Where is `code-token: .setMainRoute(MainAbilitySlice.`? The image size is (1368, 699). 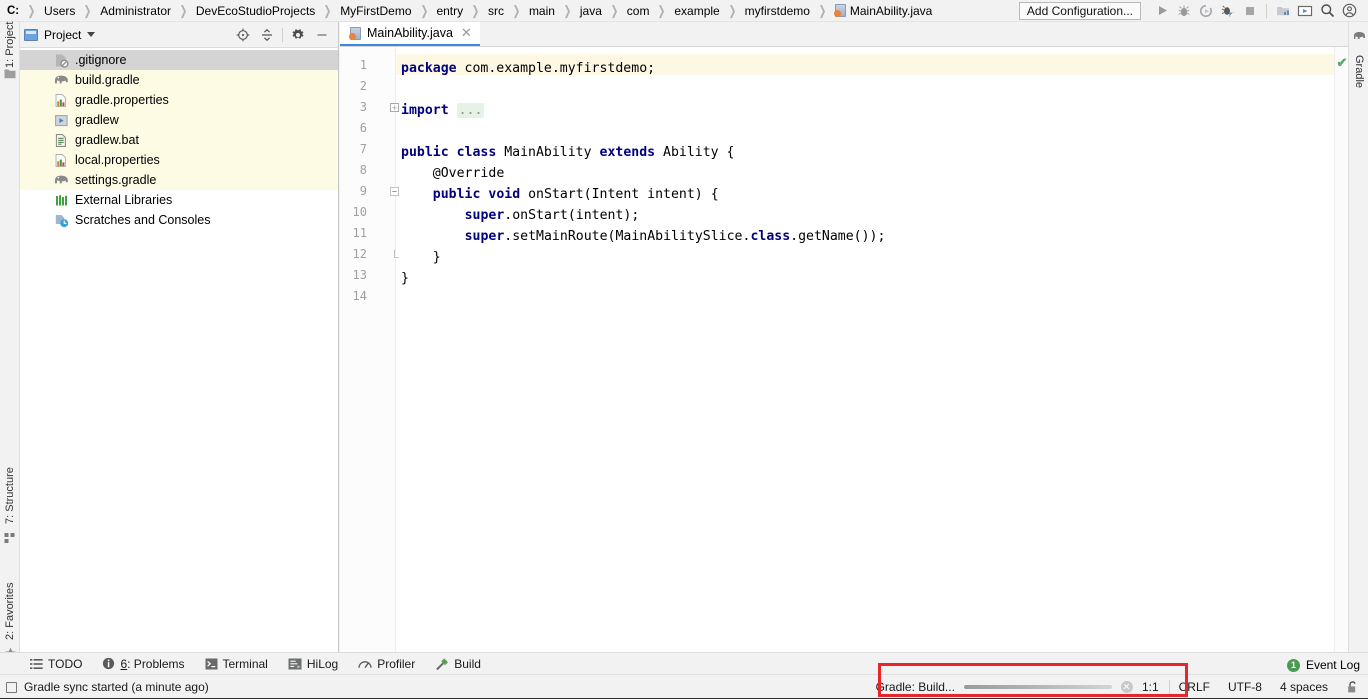
code-token: .setMainRoute(MainAbilitySlice. is located at coordinates (627, 236).